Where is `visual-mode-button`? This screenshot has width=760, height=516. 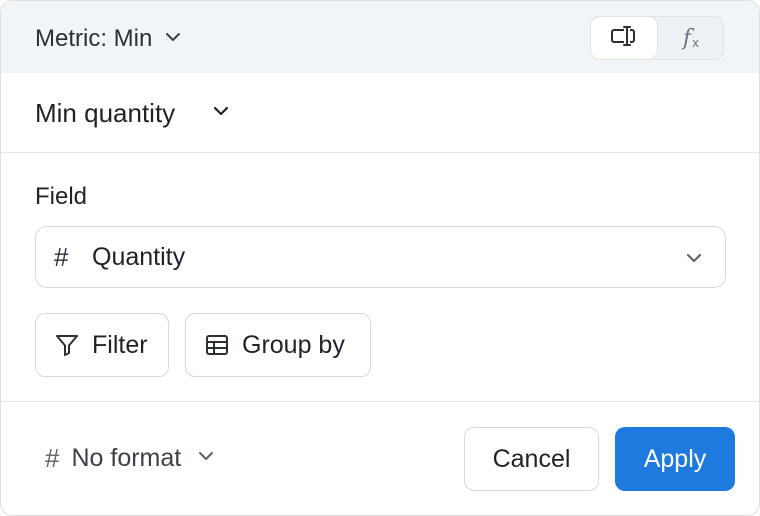 visual-mode-button is located at coordinates (624, 38).